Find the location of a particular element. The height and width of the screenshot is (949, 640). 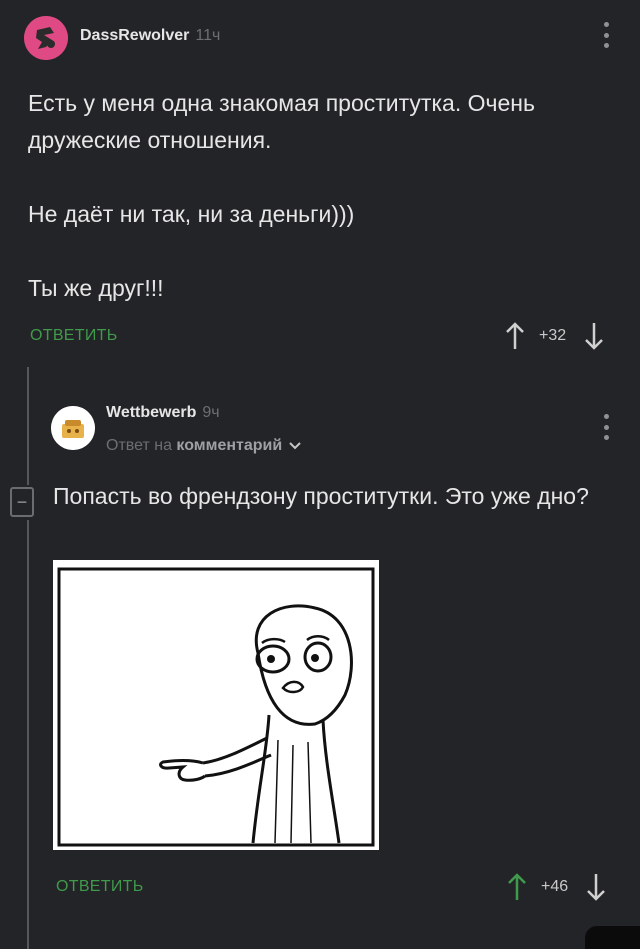

rating-control: +32 is located at coordinates (554, 336).